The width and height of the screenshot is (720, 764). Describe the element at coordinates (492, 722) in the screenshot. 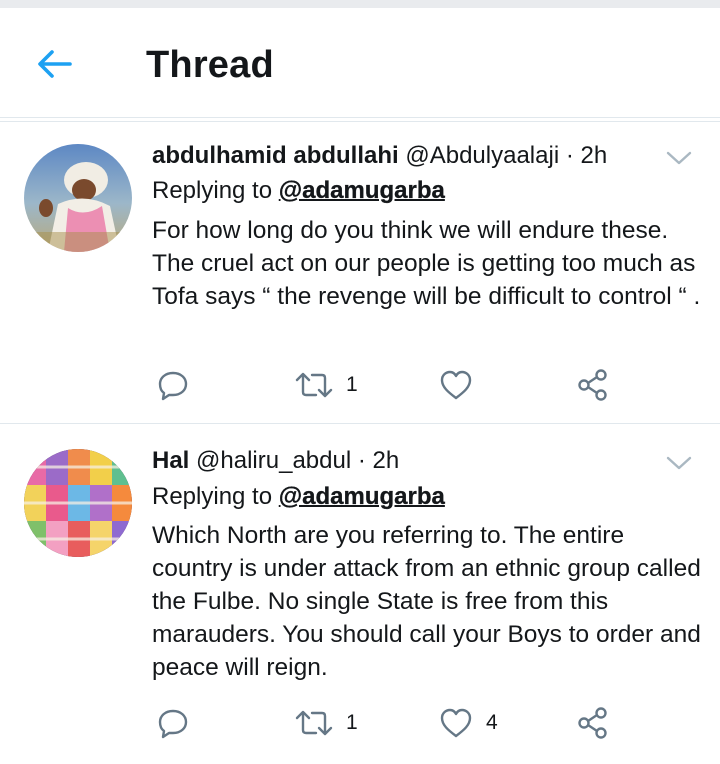

I see `like-count: 4` at that location.